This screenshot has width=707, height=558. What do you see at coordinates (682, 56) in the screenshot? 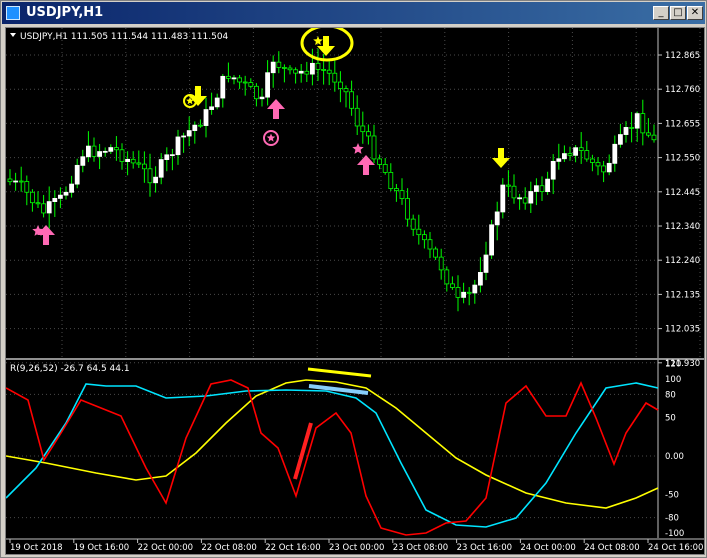
I see `price-tick-label: 112.865` at bounding box center [682, 56].